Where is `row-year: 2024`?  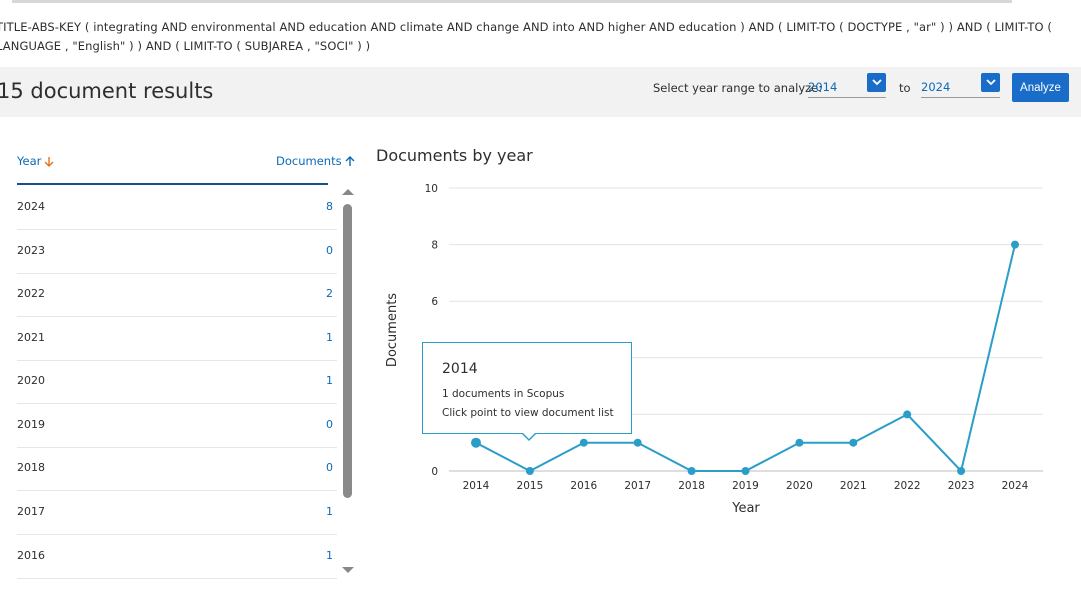 row-year: 2024 is located at coordinates (31, 206).